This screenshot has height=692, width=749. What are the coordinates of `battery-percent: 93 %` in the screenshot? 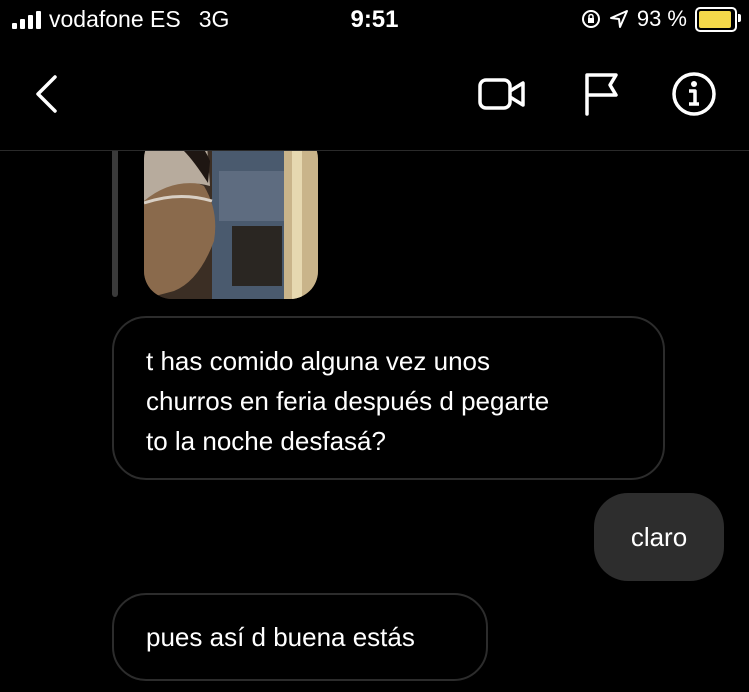 It's located at (661, 18).